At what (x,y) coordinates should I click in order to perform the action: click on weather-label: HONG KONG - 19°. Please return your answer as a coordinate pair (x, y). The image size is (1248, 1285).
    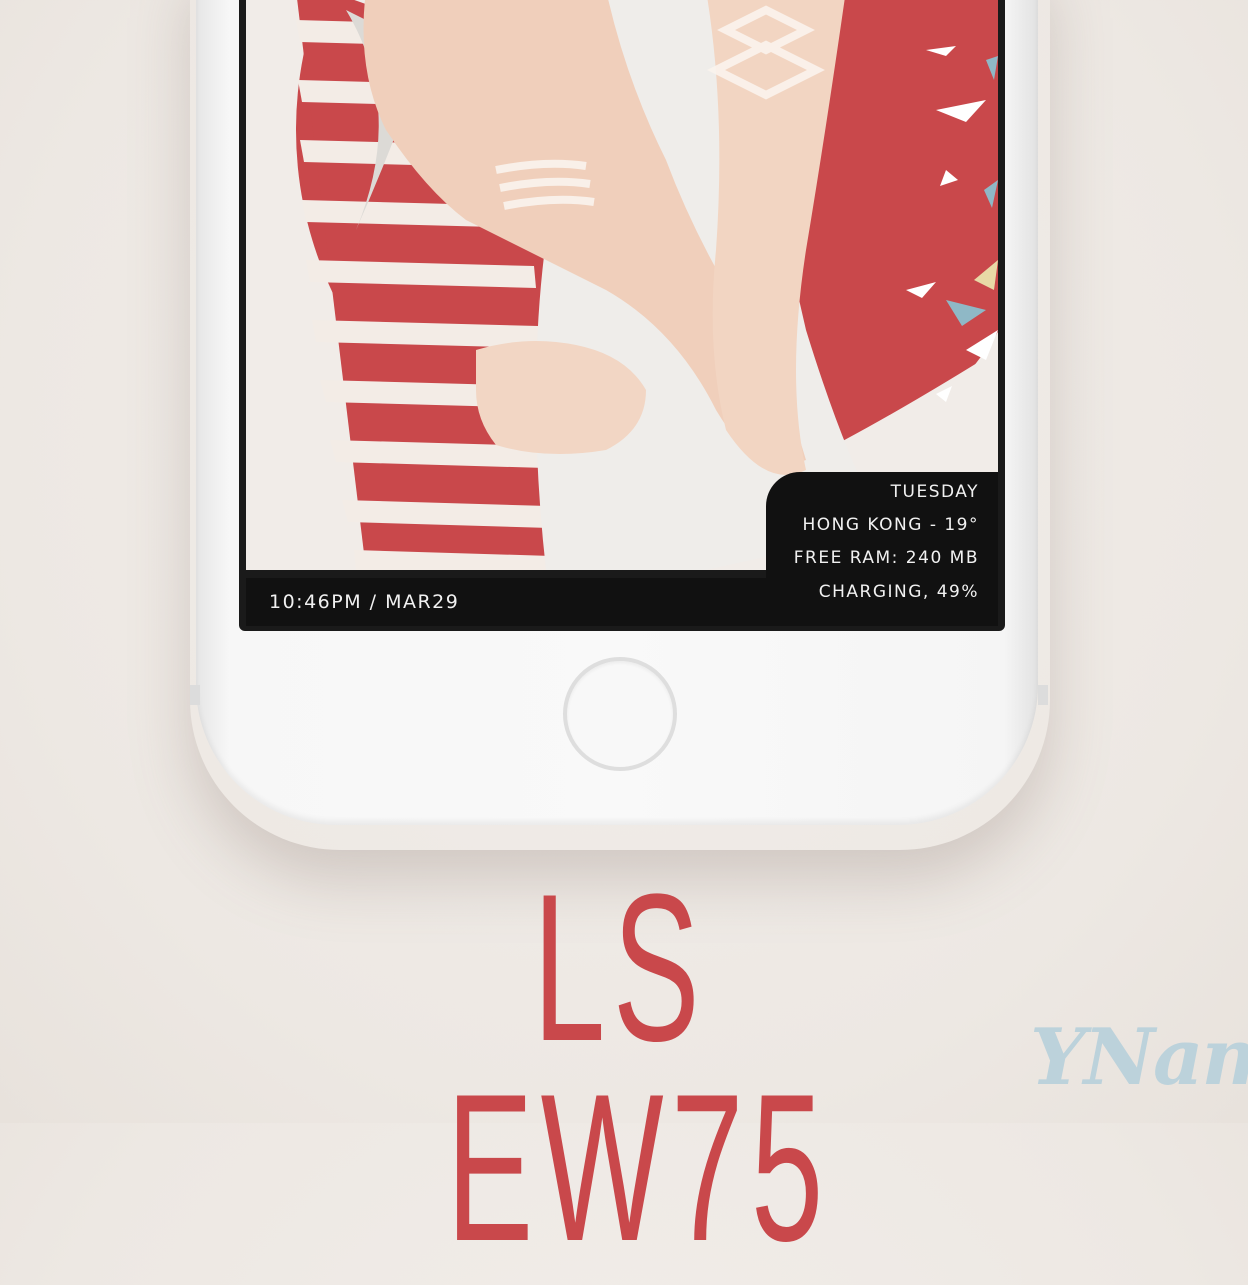
    Looking at the image, I should click on (890, 525).